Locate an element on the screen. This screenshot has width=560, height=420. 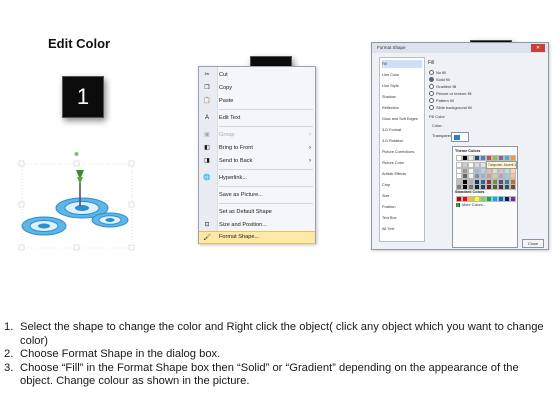
paint-bucket-icon is located at coordinates (457, 137).